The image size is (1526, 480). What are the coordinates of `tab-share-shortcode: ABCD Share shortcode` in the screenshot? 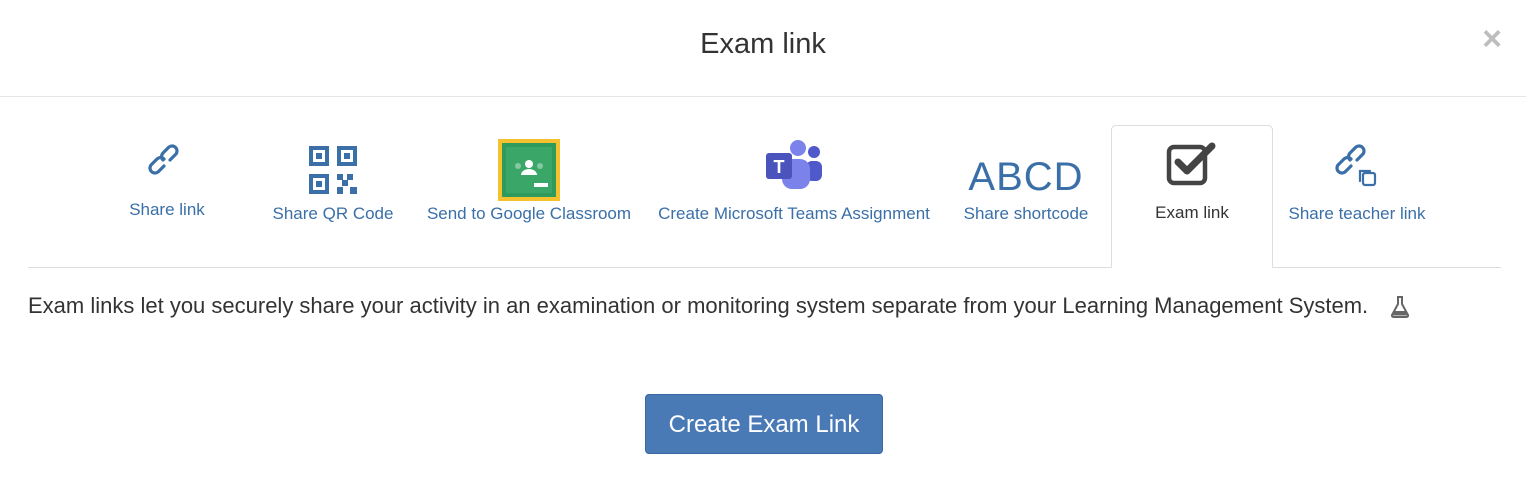 It's located at (1026, 196).